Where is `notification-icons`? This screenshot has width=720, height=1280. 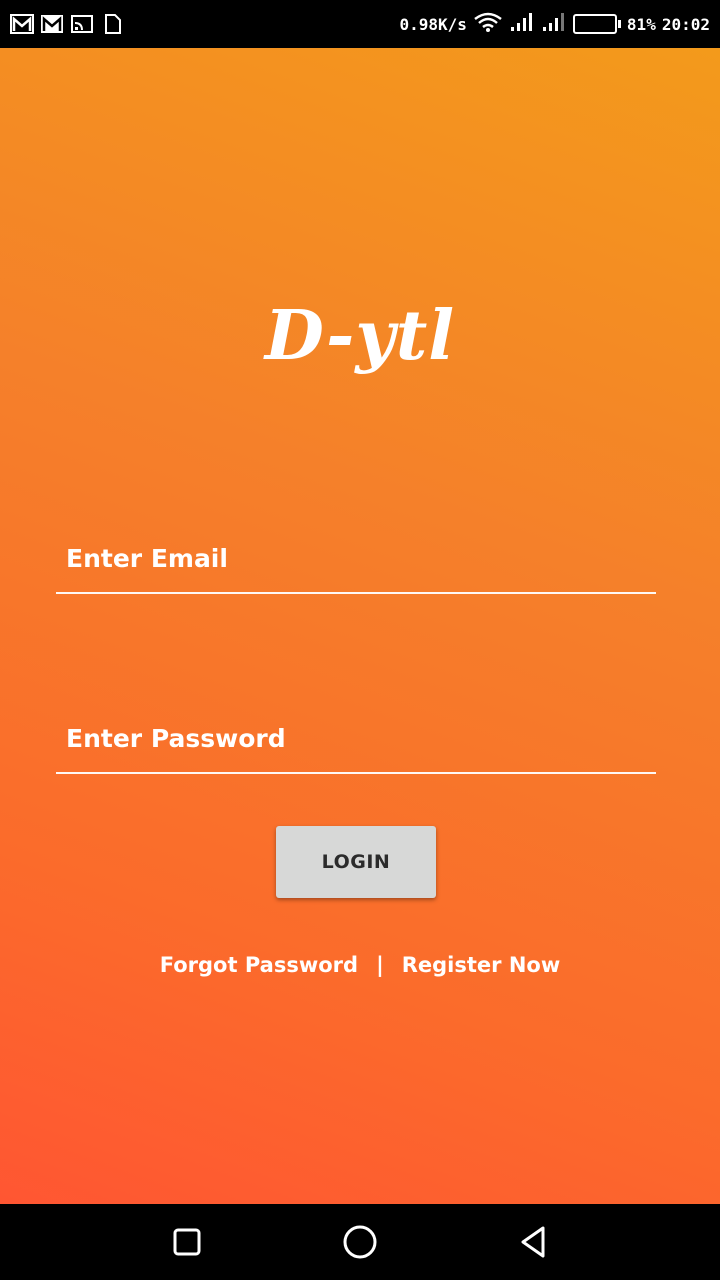 notification-icons is located at coordinates (67, 24).